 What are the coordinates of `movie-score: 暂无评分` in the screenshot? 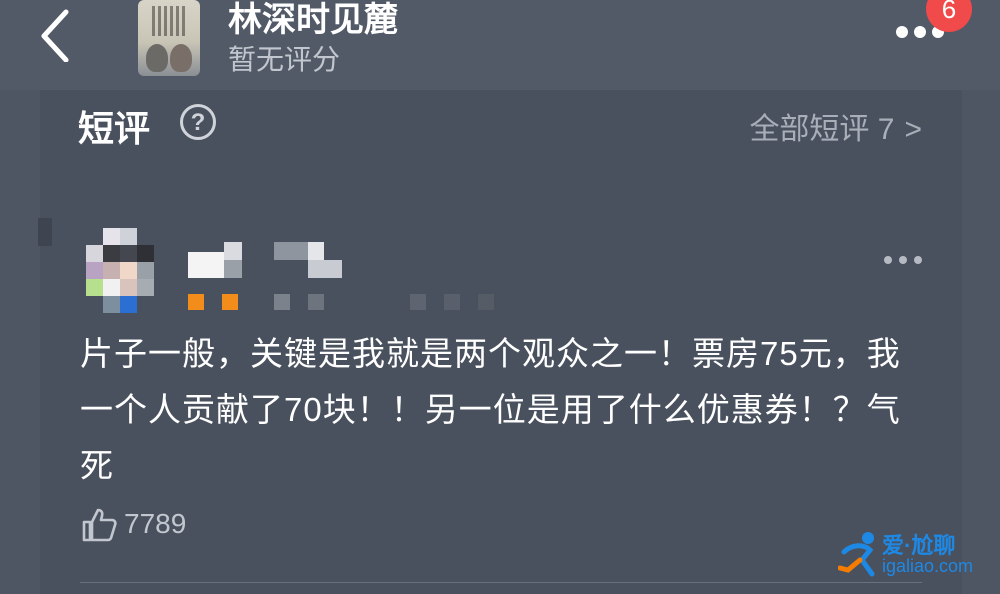 It's located at (284, 59).